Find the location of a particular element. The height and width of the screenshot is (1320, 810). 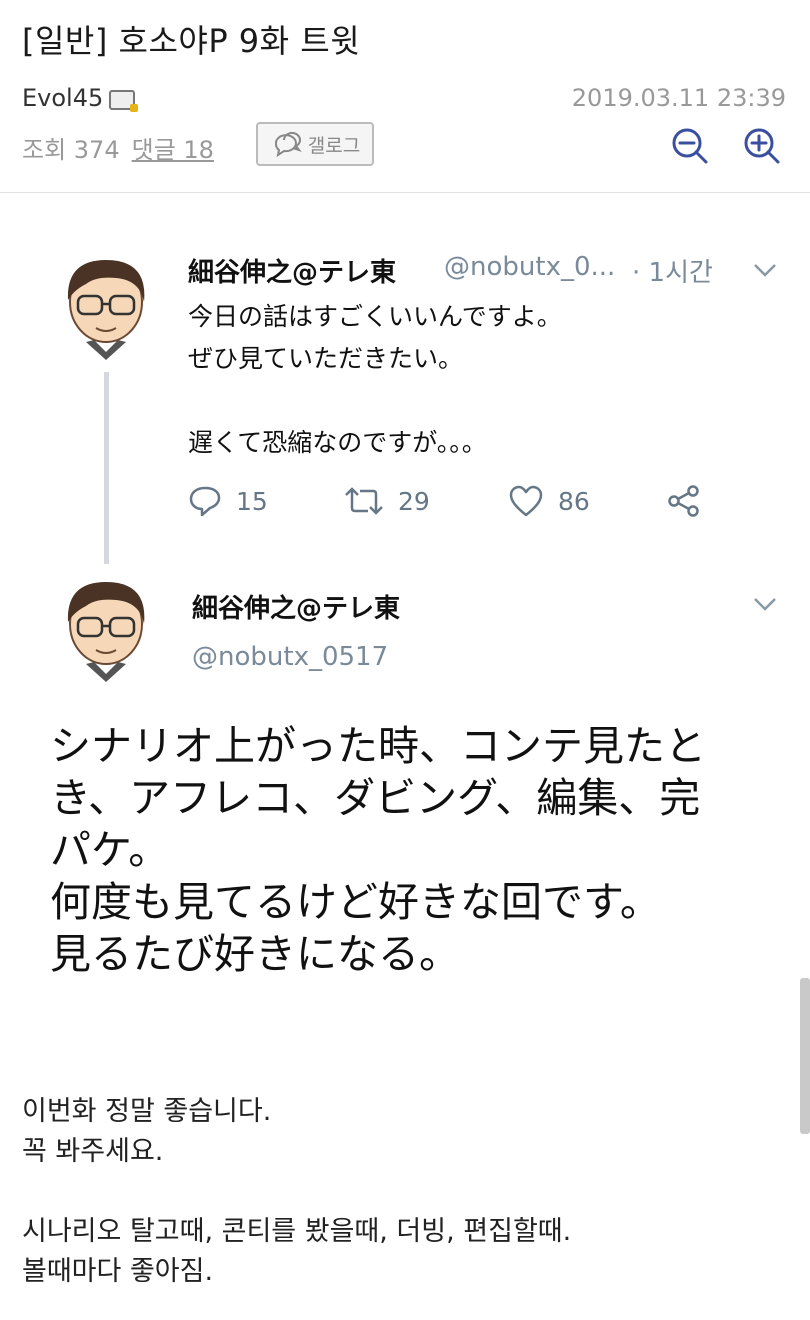

body-line: 꼭 봐주세요. is located at coordinates (93, 1151).